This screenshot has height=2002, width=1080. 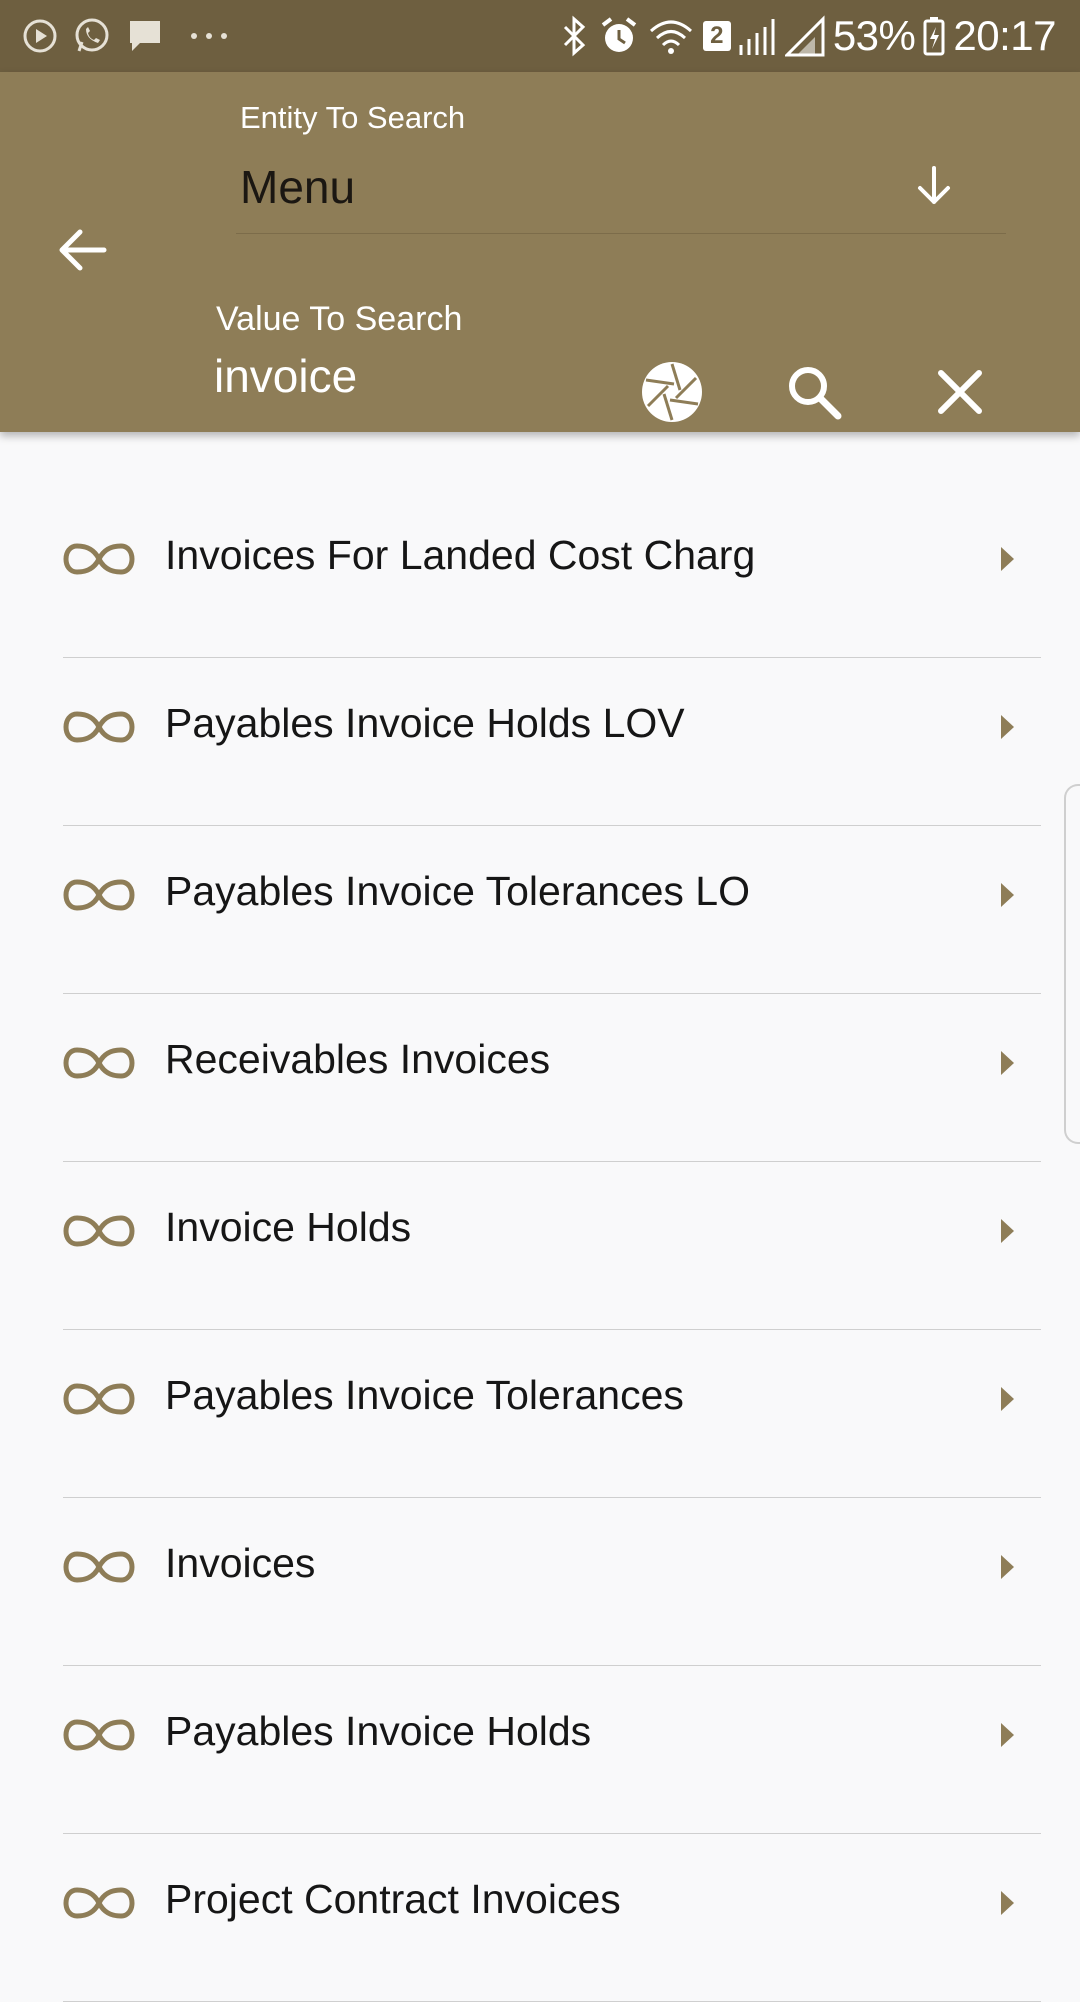 What do you see at coordinates (425, 723) in the screenshot?
I see `list-item-label: Payables Invoice Holds LOV` at bounding box center [425, 723].